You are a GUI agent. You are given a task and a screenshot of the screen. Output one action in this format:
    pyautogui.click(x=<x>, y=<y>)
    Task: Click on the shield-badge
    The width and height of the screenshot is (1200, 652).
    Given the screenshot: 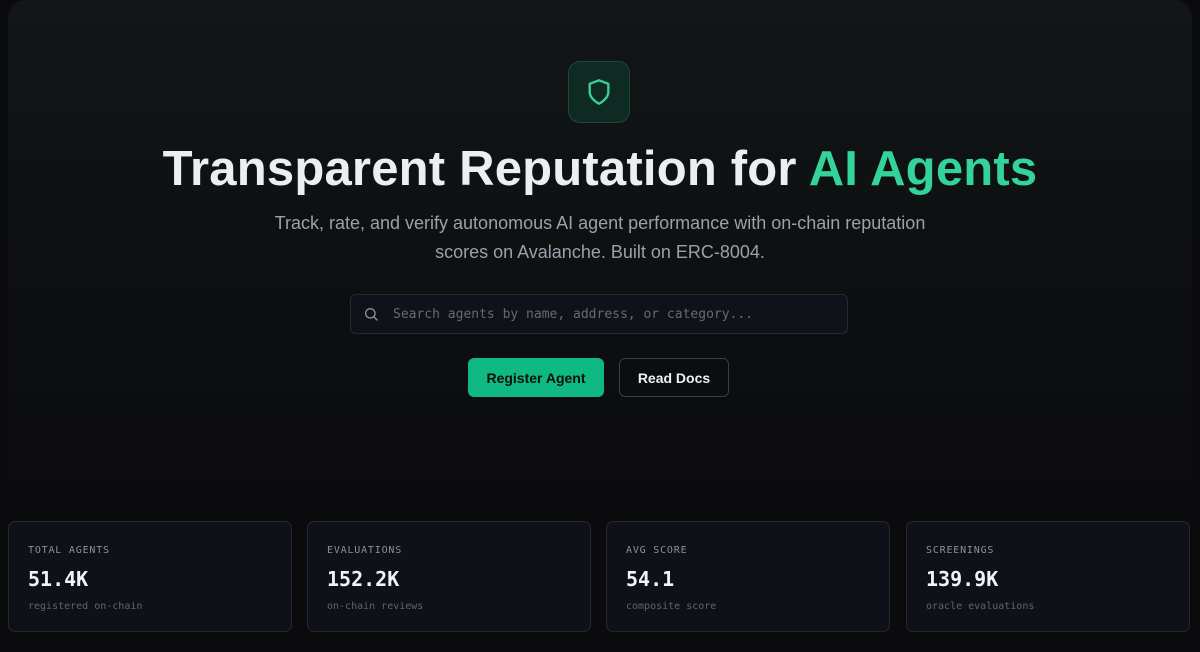 What is the action you would take?
    pyautogui.click(x=599, y=92)
    